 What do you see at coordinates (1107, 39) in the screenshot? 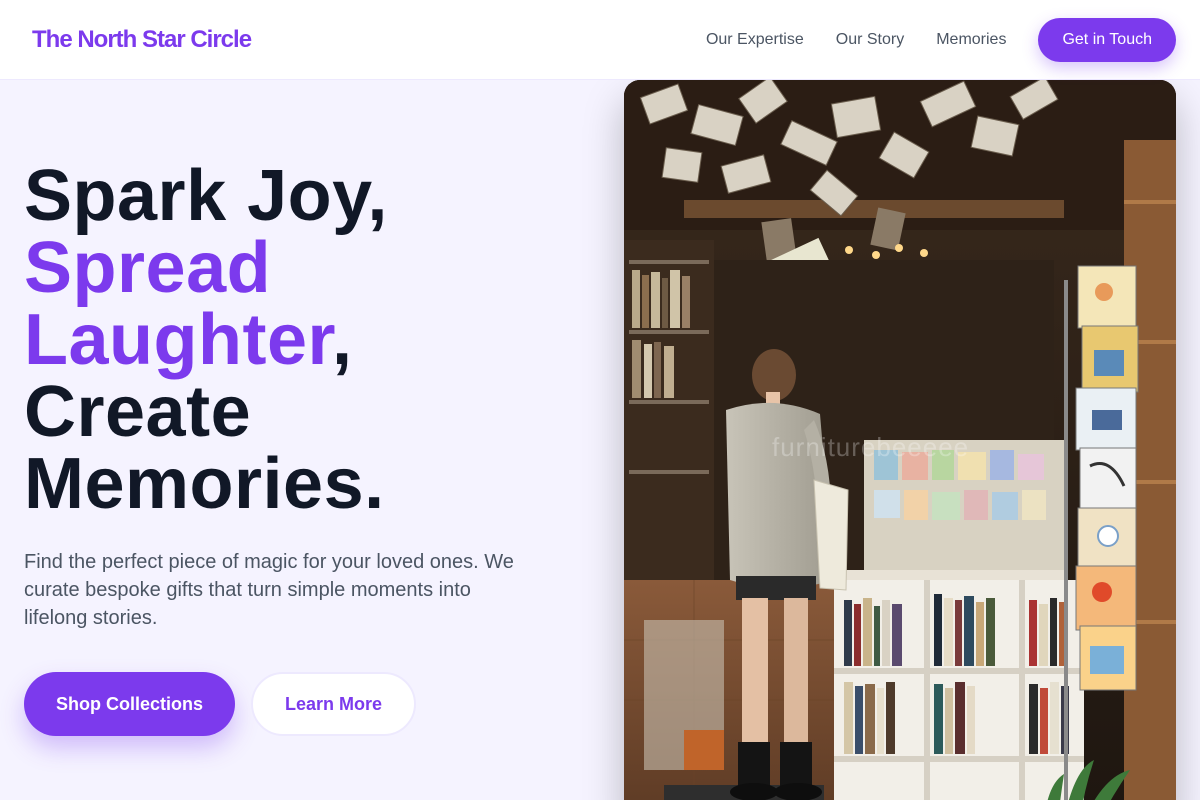
I see `get-in-touch-button: Get in Touch` at bounding box center [1107, 39].